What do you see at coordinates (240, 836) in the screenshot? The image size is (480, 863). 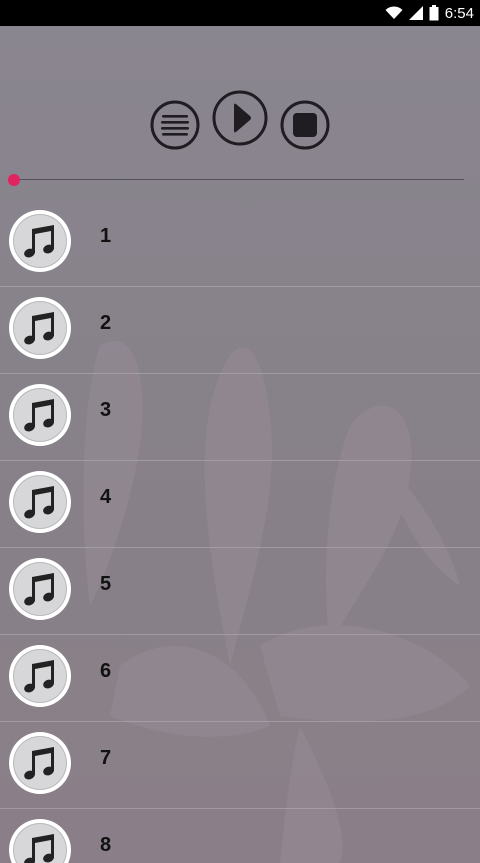 I see `track-list-item-8: 8` at bounding box center [240, 836].